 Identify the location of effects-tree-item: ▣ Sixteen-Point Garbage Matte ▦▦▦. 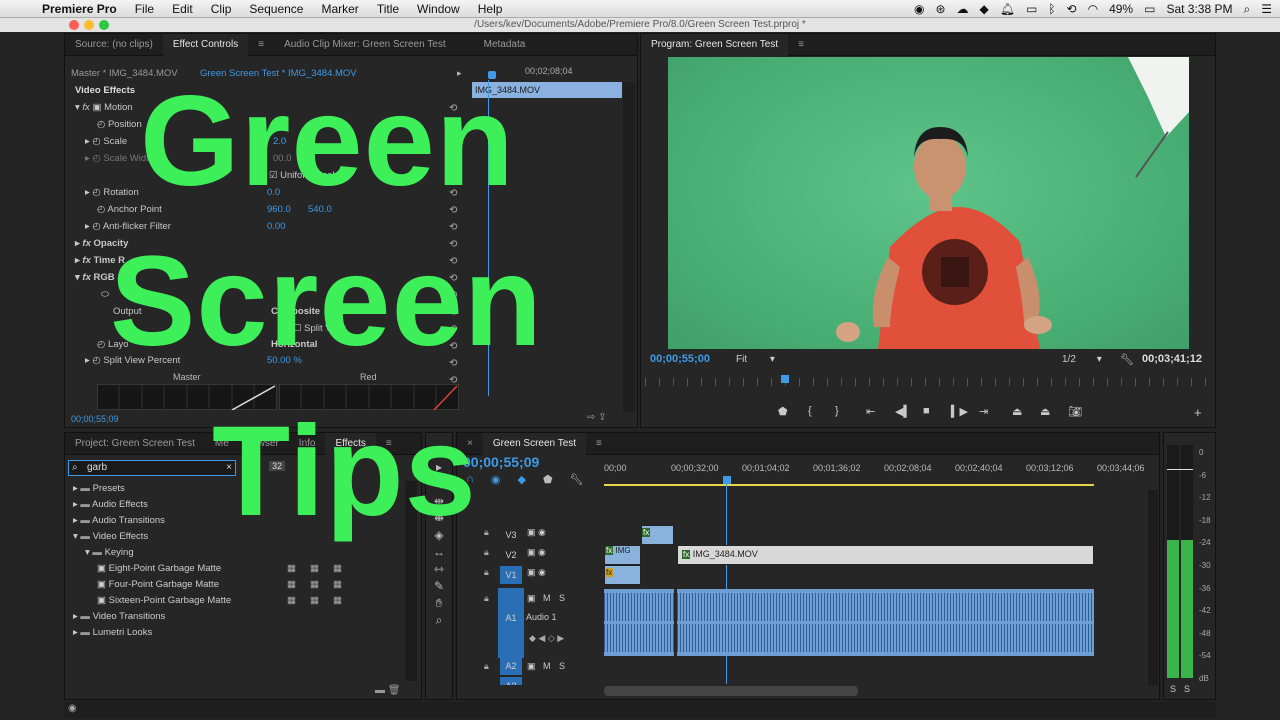
(257, 601).